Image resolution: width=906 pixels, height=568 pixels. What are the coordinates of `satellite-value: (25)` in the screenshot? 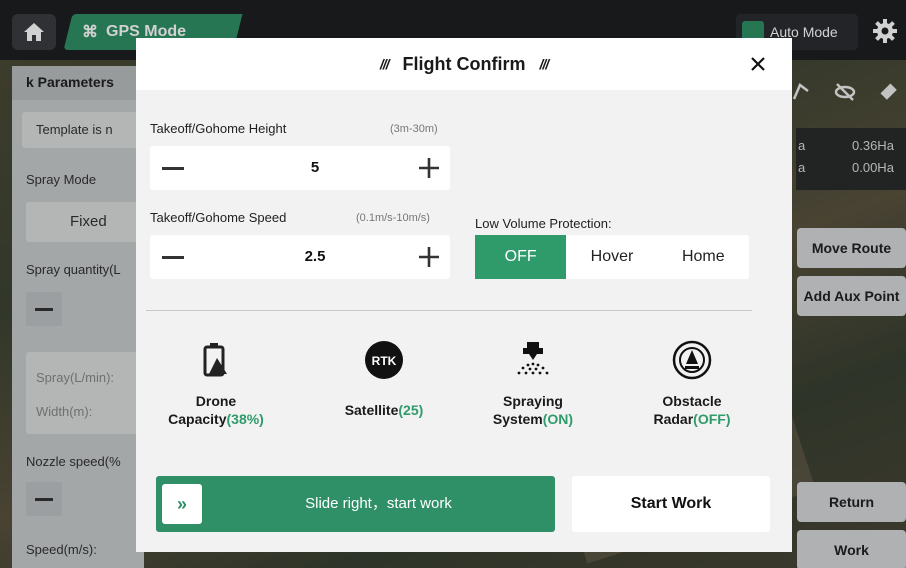 It's located at (411, 410).